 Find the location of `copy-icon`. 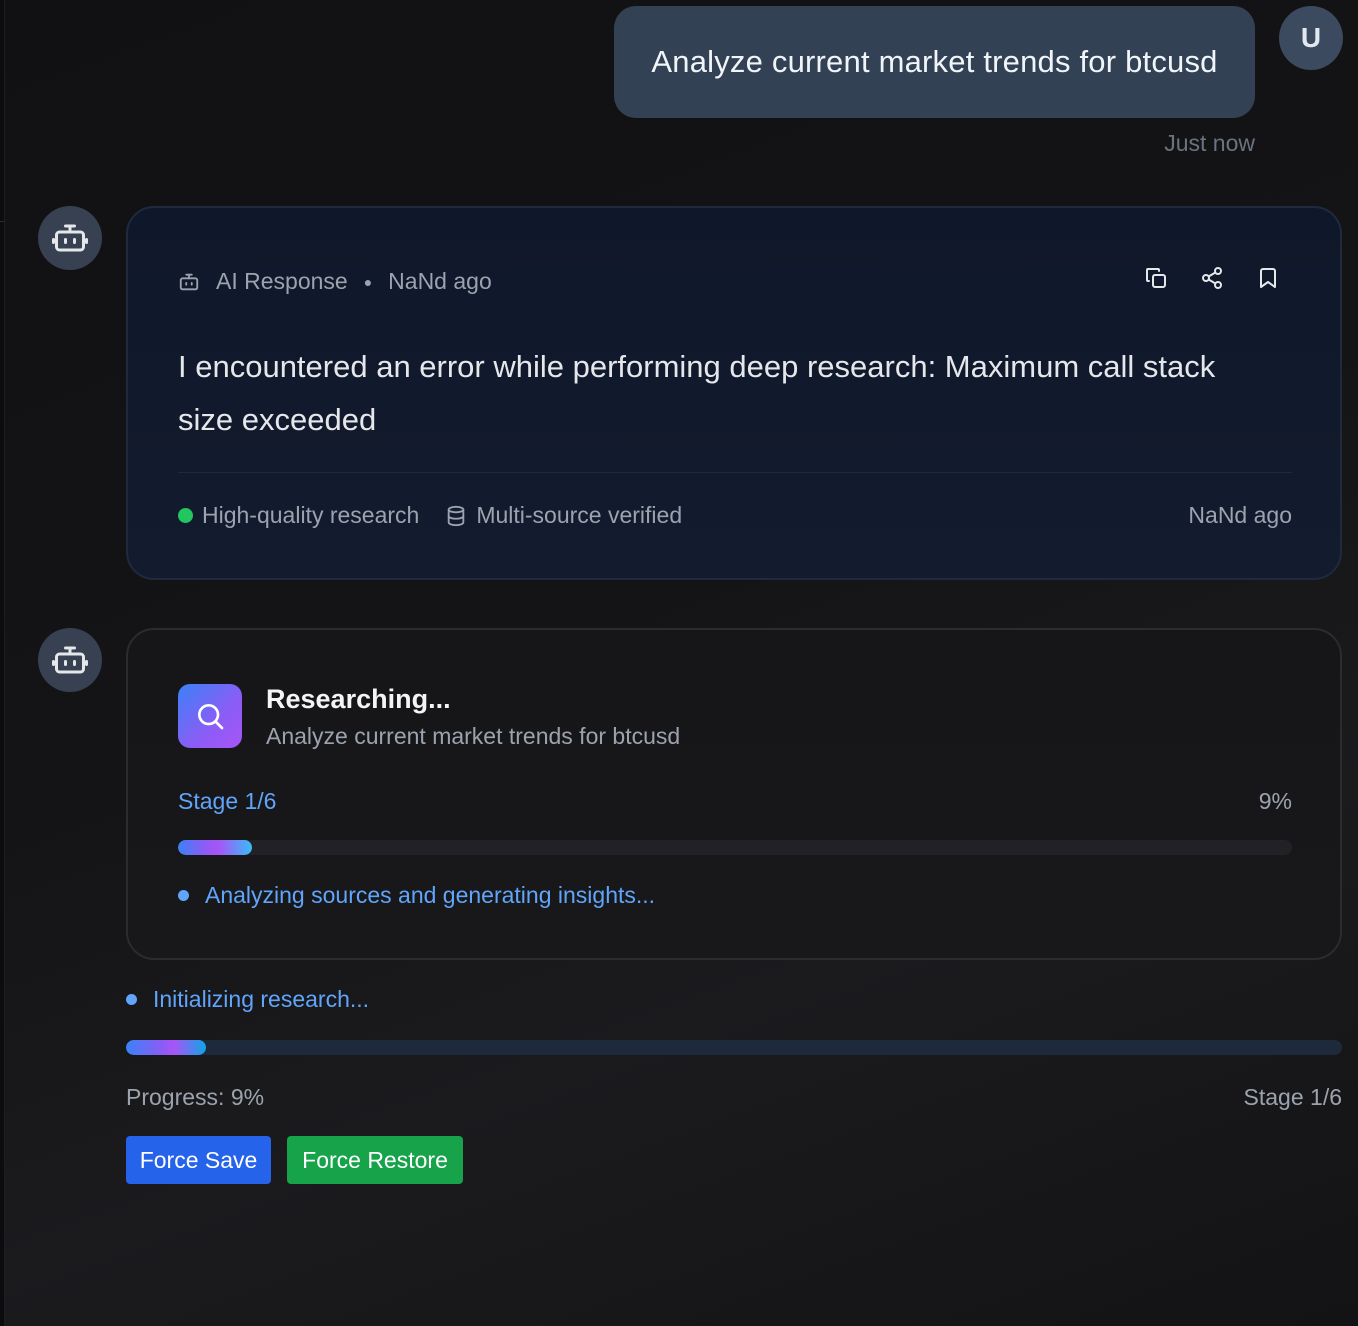

copy-icon is located at coordinates (1156, 278).